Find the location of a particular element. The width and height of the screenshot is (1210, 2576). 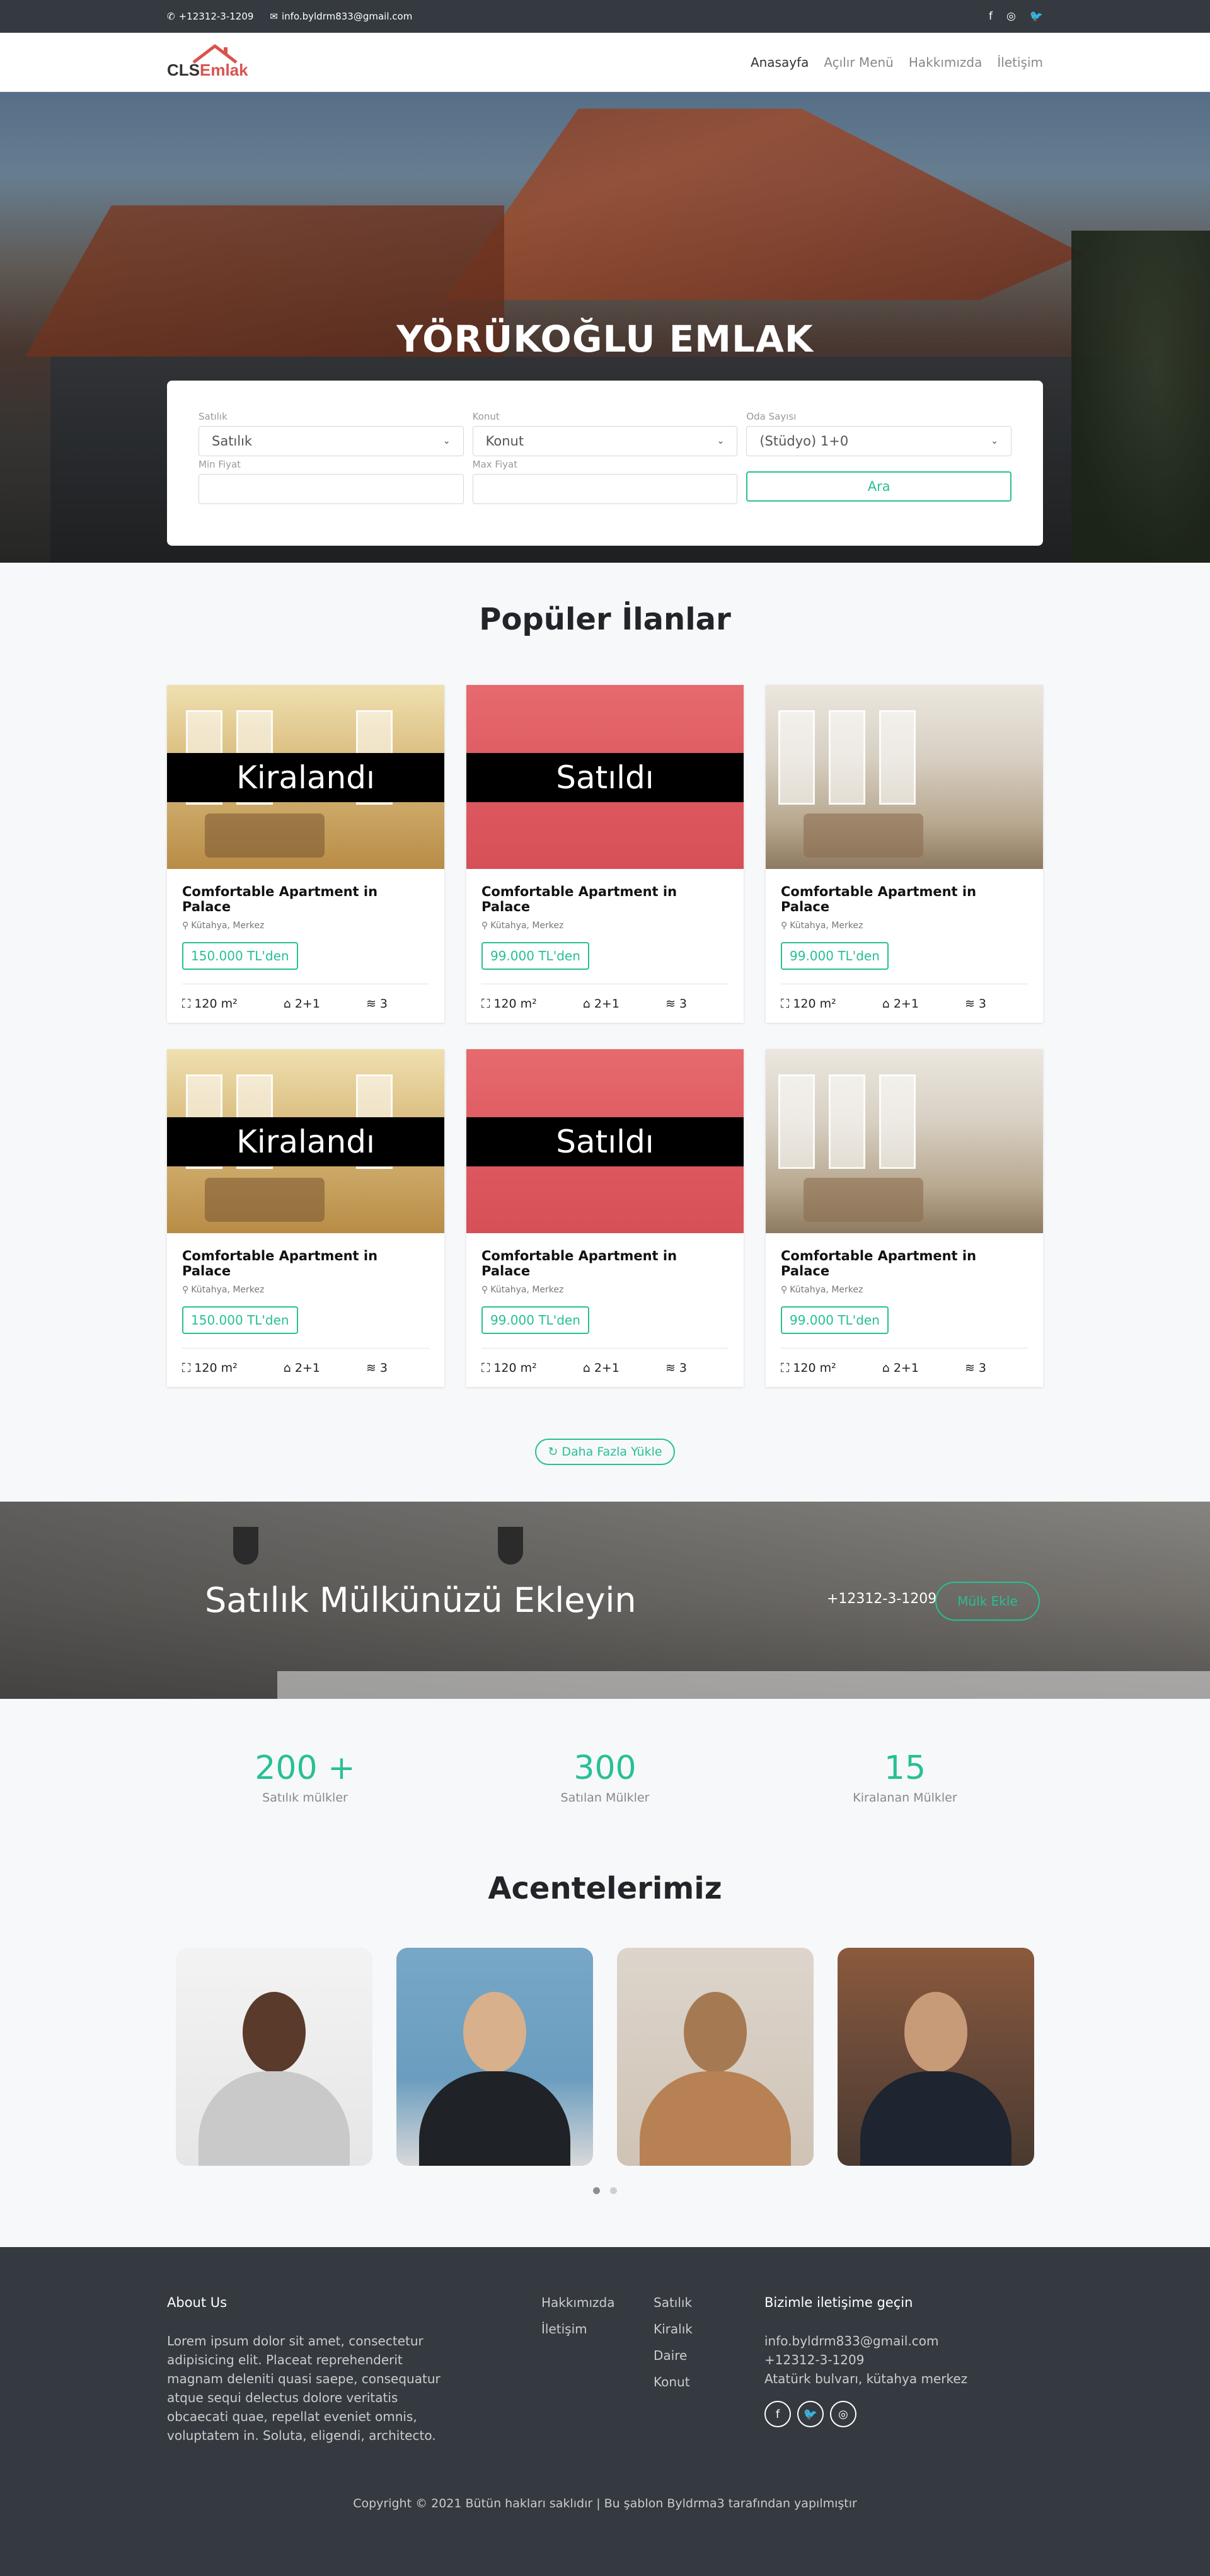

max-price-input is located at coordinates (605, 489).